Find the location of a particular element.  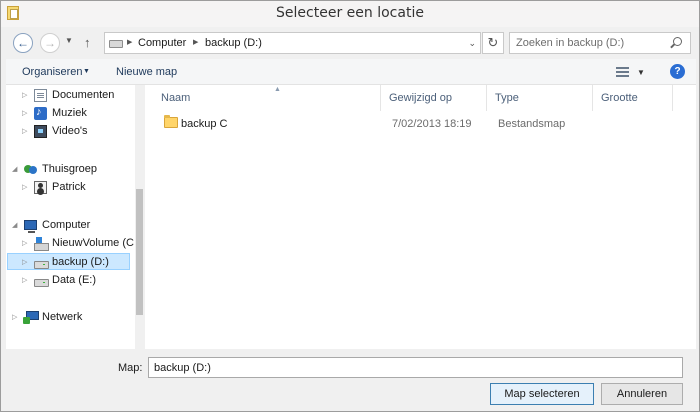

sidebar-item-documenten: ▷ Documenten is located at coordinates (78, 95).